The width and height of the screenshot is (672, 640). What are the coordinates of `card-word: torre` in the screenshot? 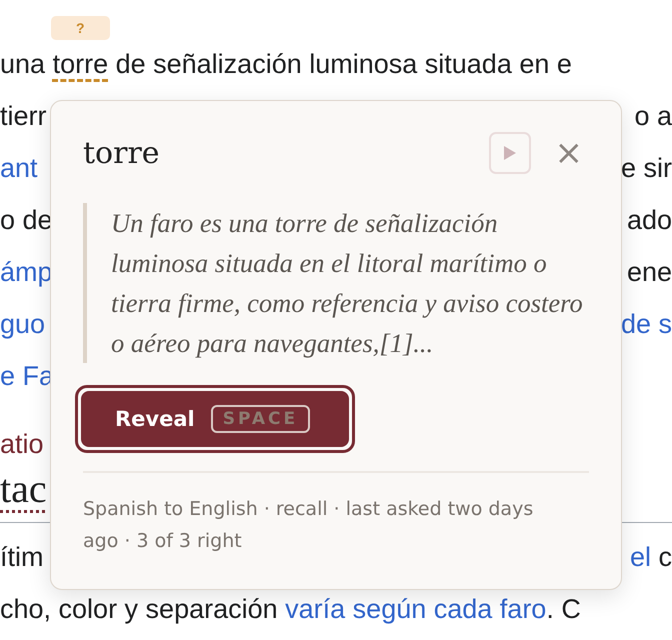 It's located at (122, 153).